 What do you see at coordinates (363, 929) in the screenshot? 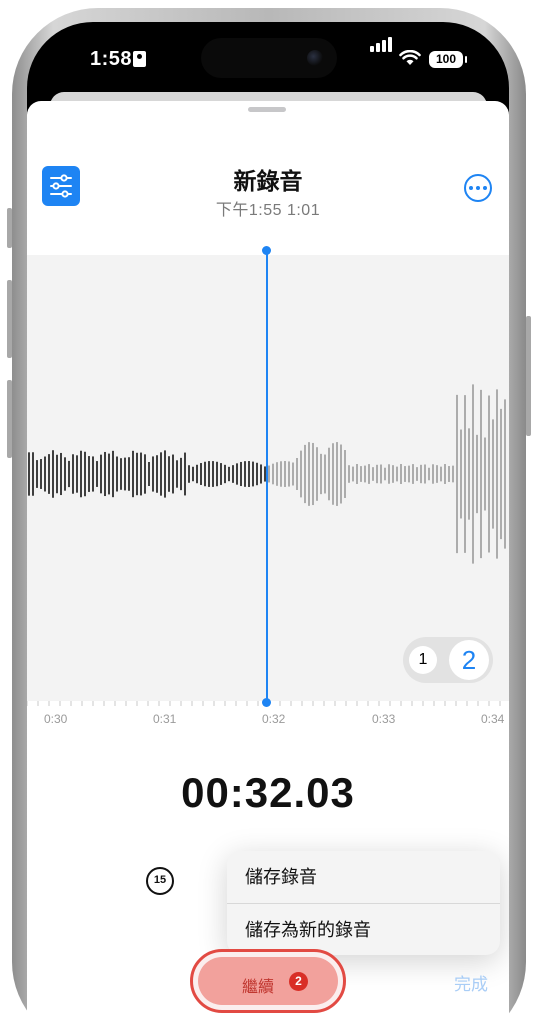
I see `menu-item-save-as-new: 儲存為新的錄音` at bounding box center [363, 929].